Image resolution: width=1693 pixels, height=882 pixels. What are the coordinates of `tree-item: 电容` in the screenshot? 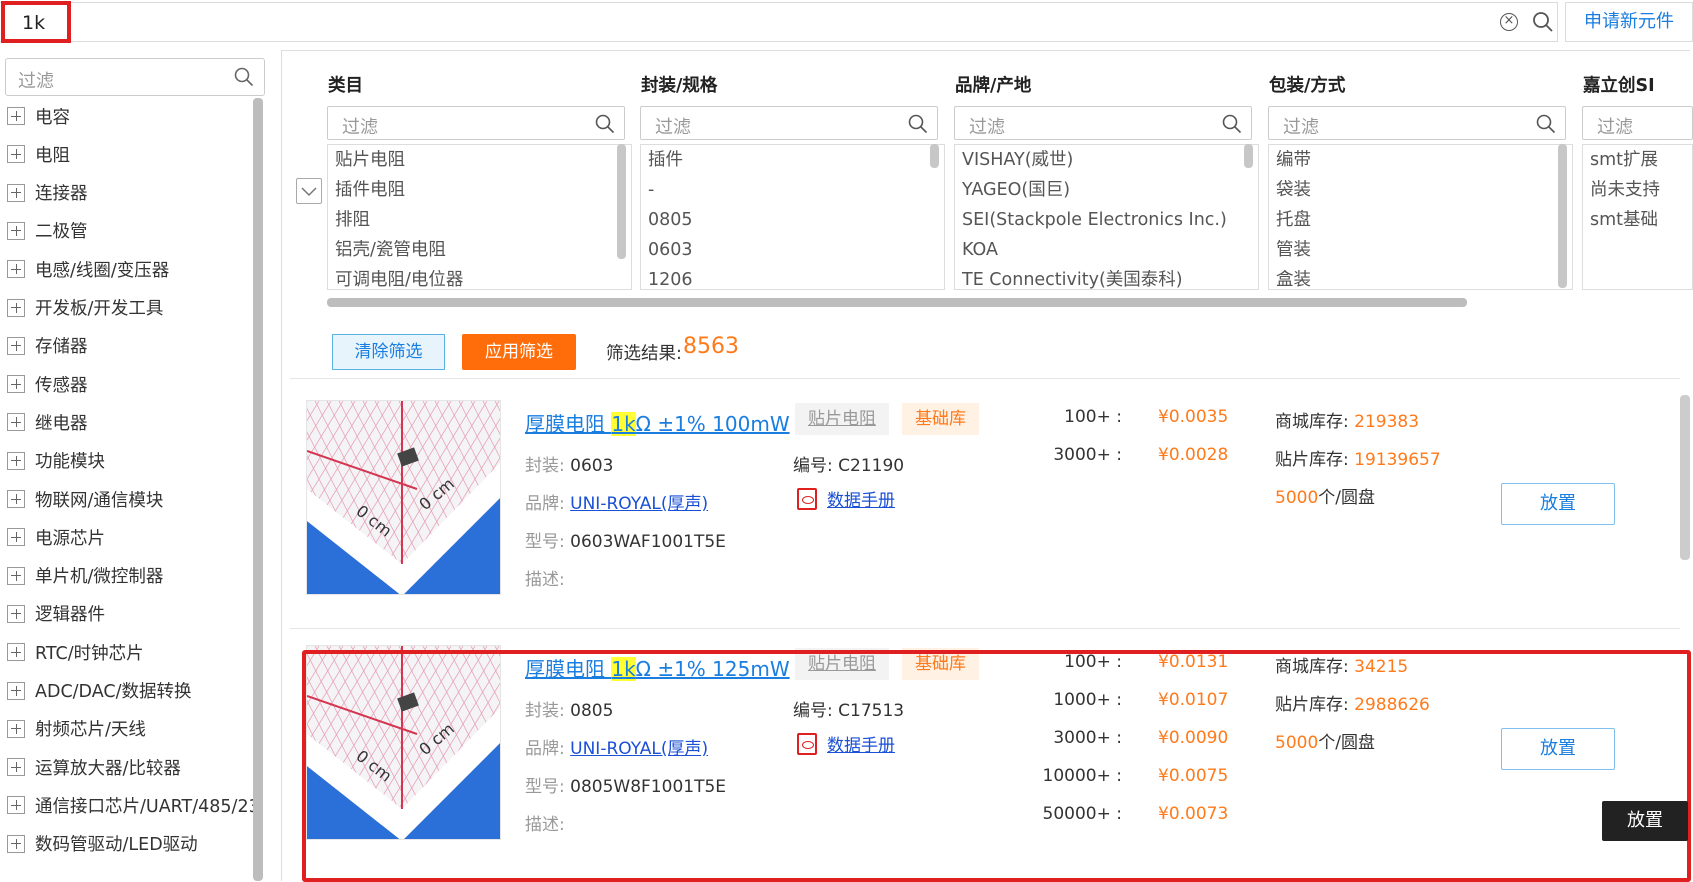 It's located at (38, 116).